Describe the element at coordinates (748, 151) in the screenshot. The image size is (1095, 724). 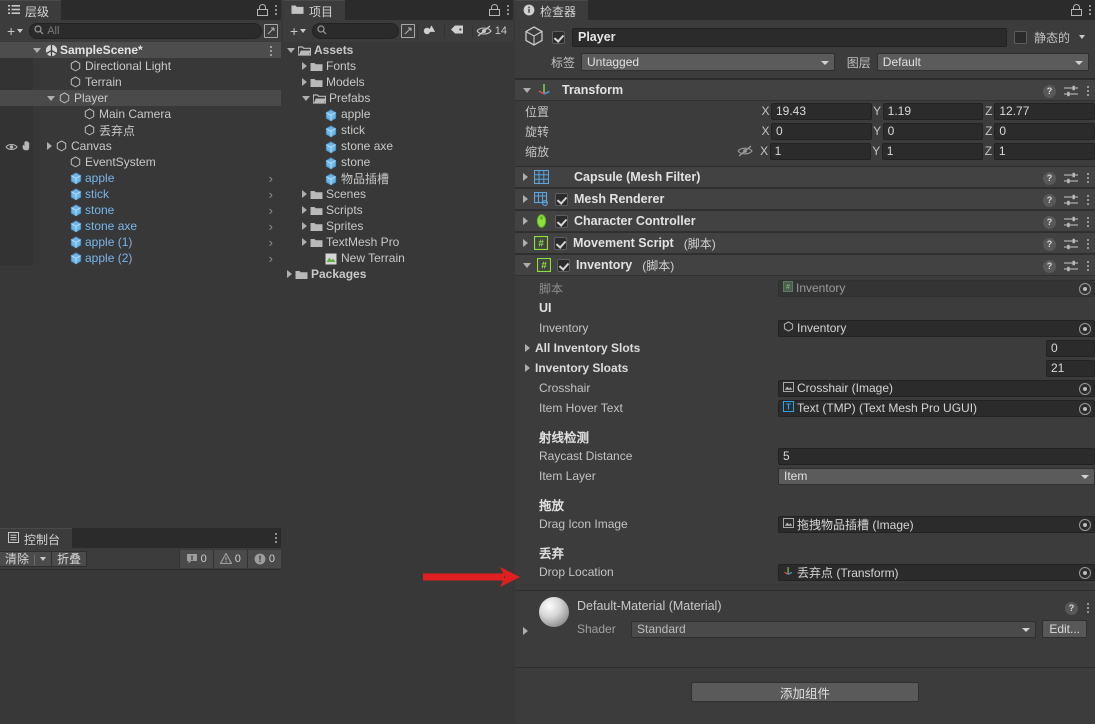
I see `constrain-proportions-icon` at that location.